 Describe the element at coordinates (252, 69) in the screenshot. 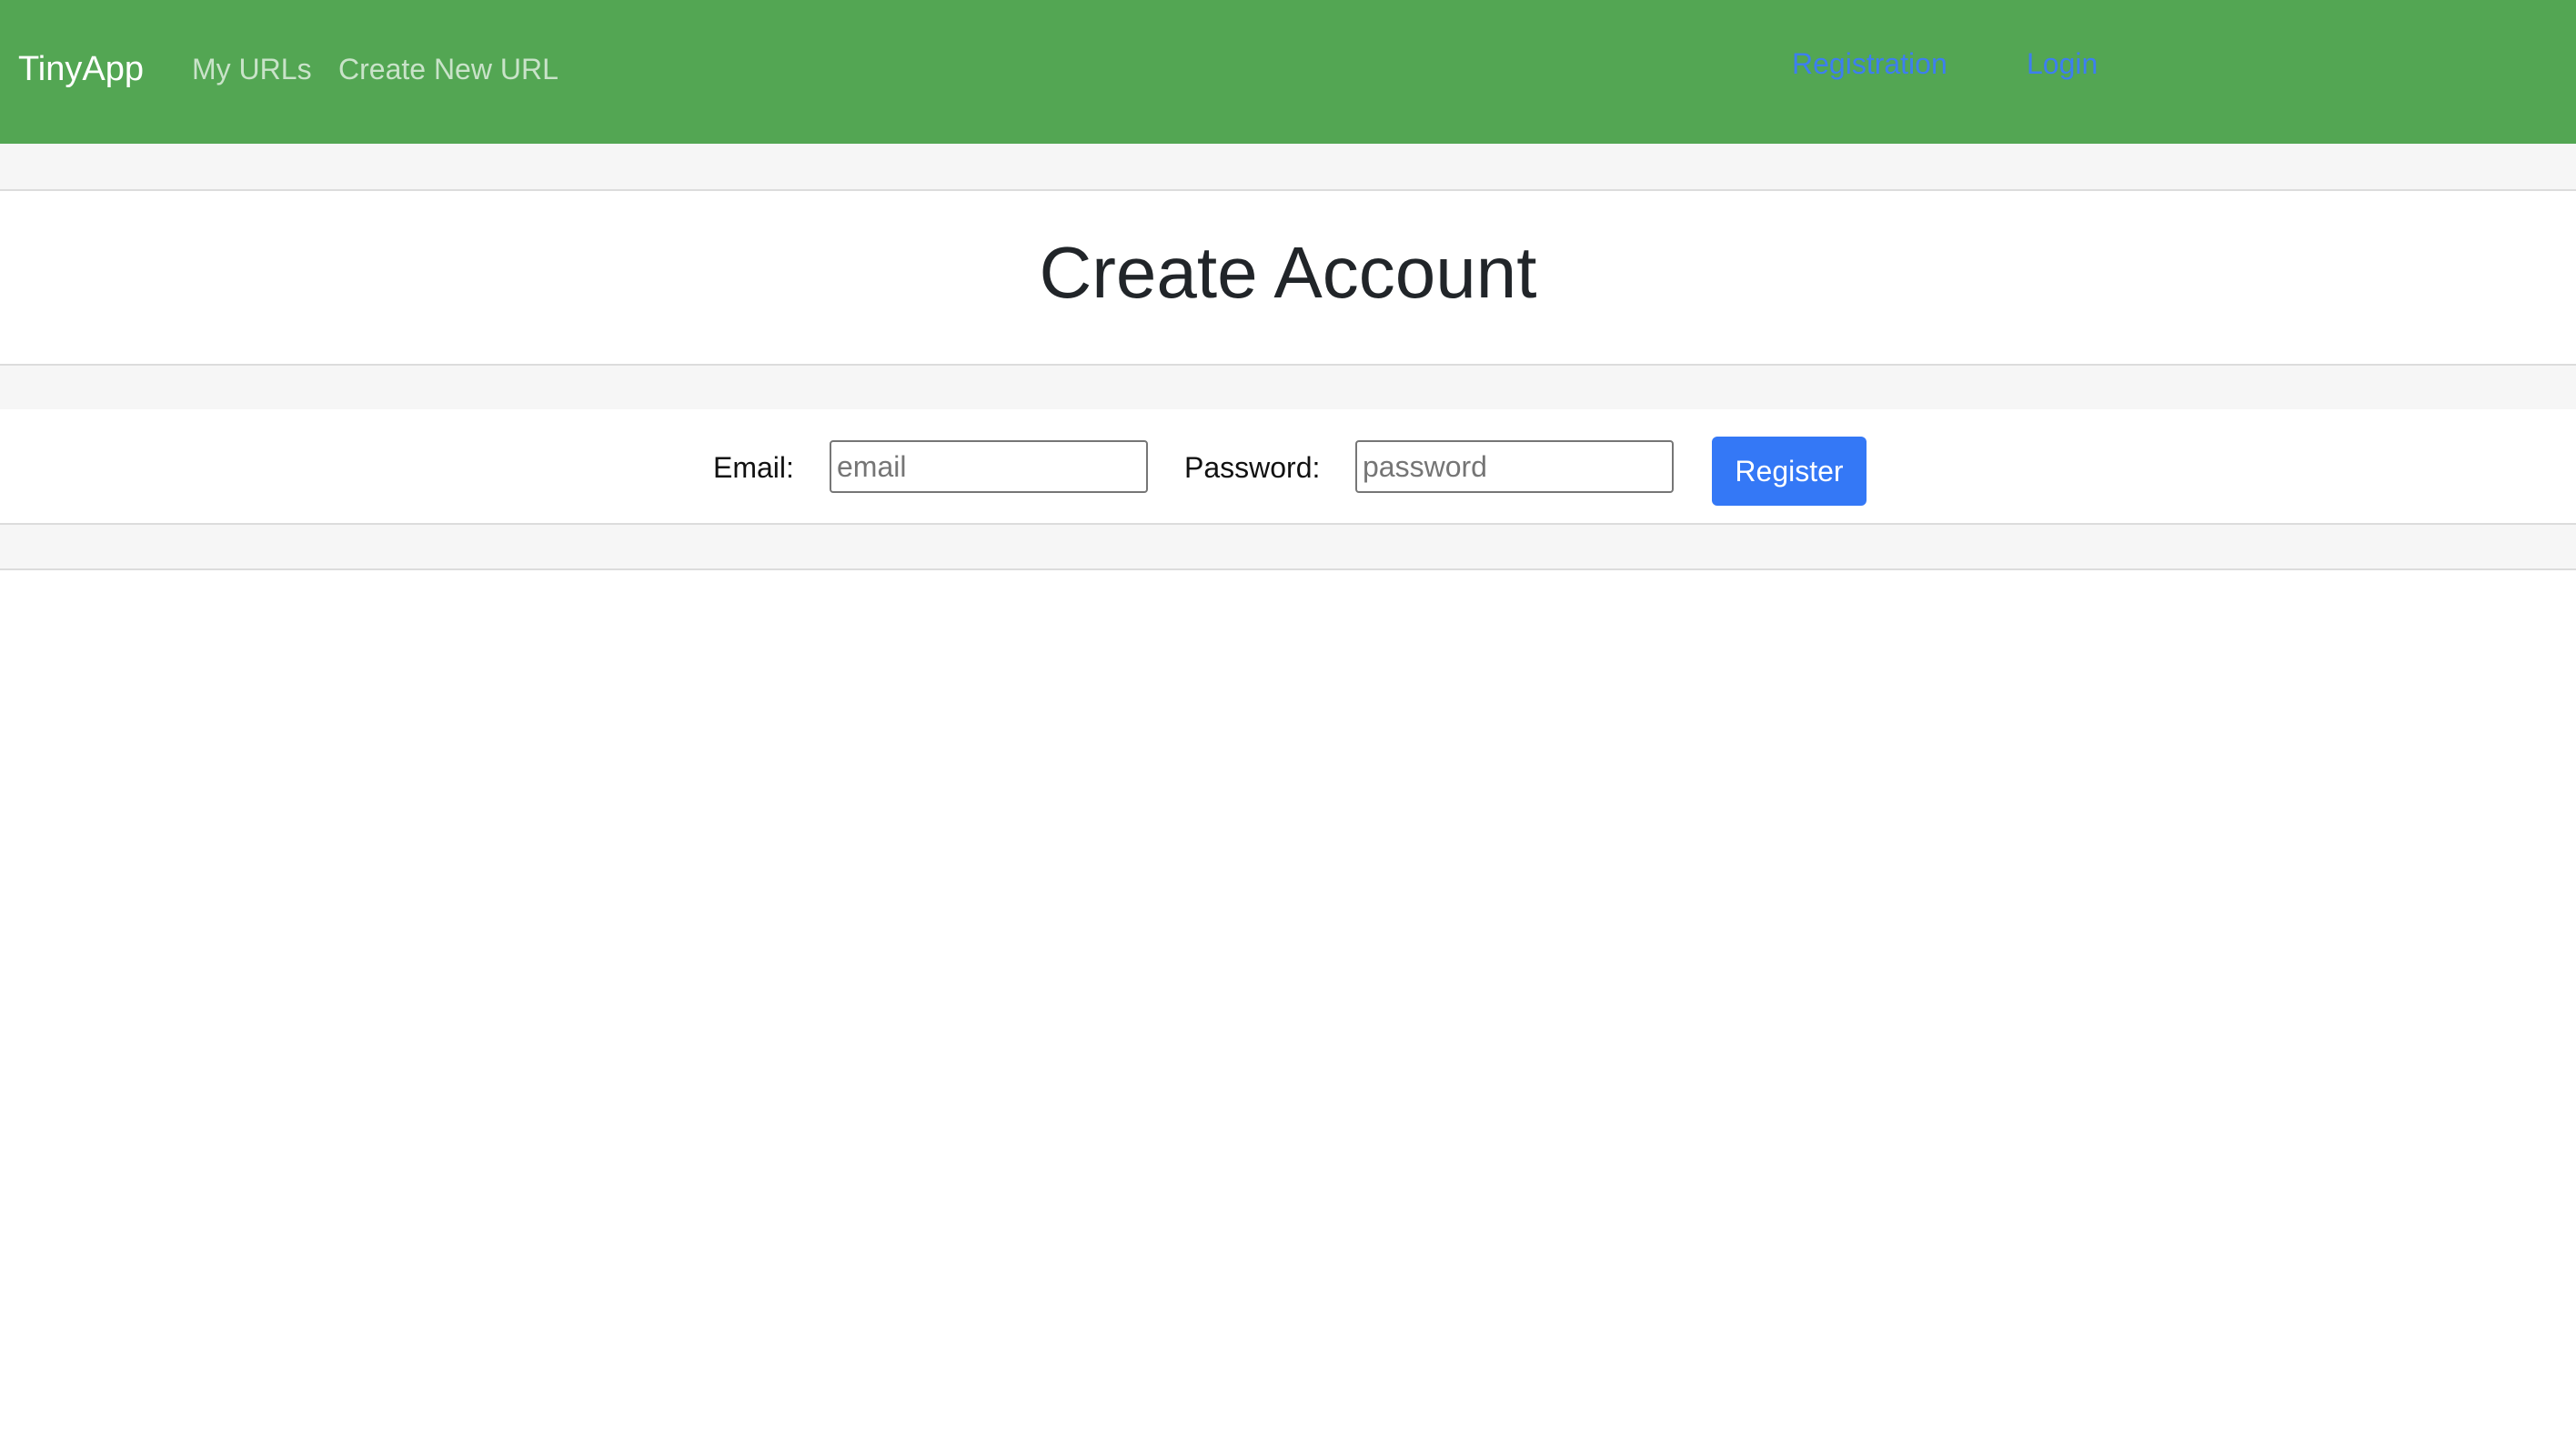

I see `nav-link-my-urls: My URLs` at that location.